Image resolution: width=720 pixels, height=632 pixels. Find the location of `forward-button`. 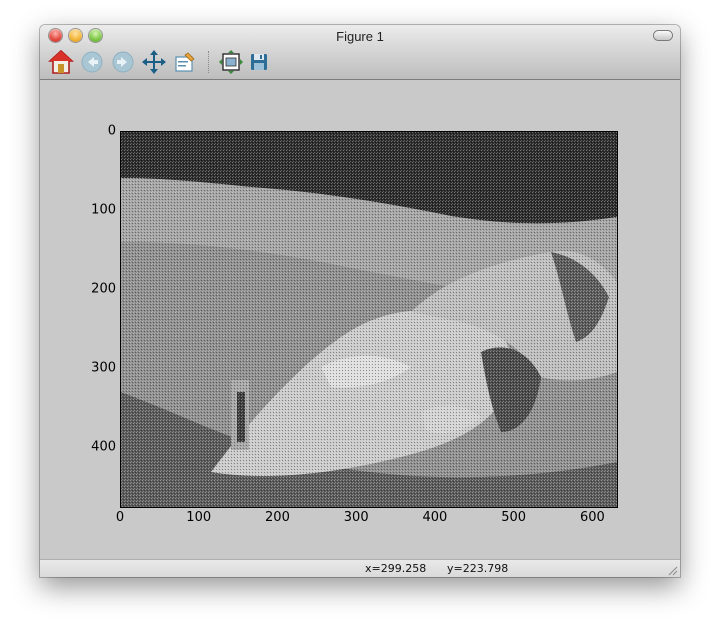

forward-button is located at coordinates (123, 62).